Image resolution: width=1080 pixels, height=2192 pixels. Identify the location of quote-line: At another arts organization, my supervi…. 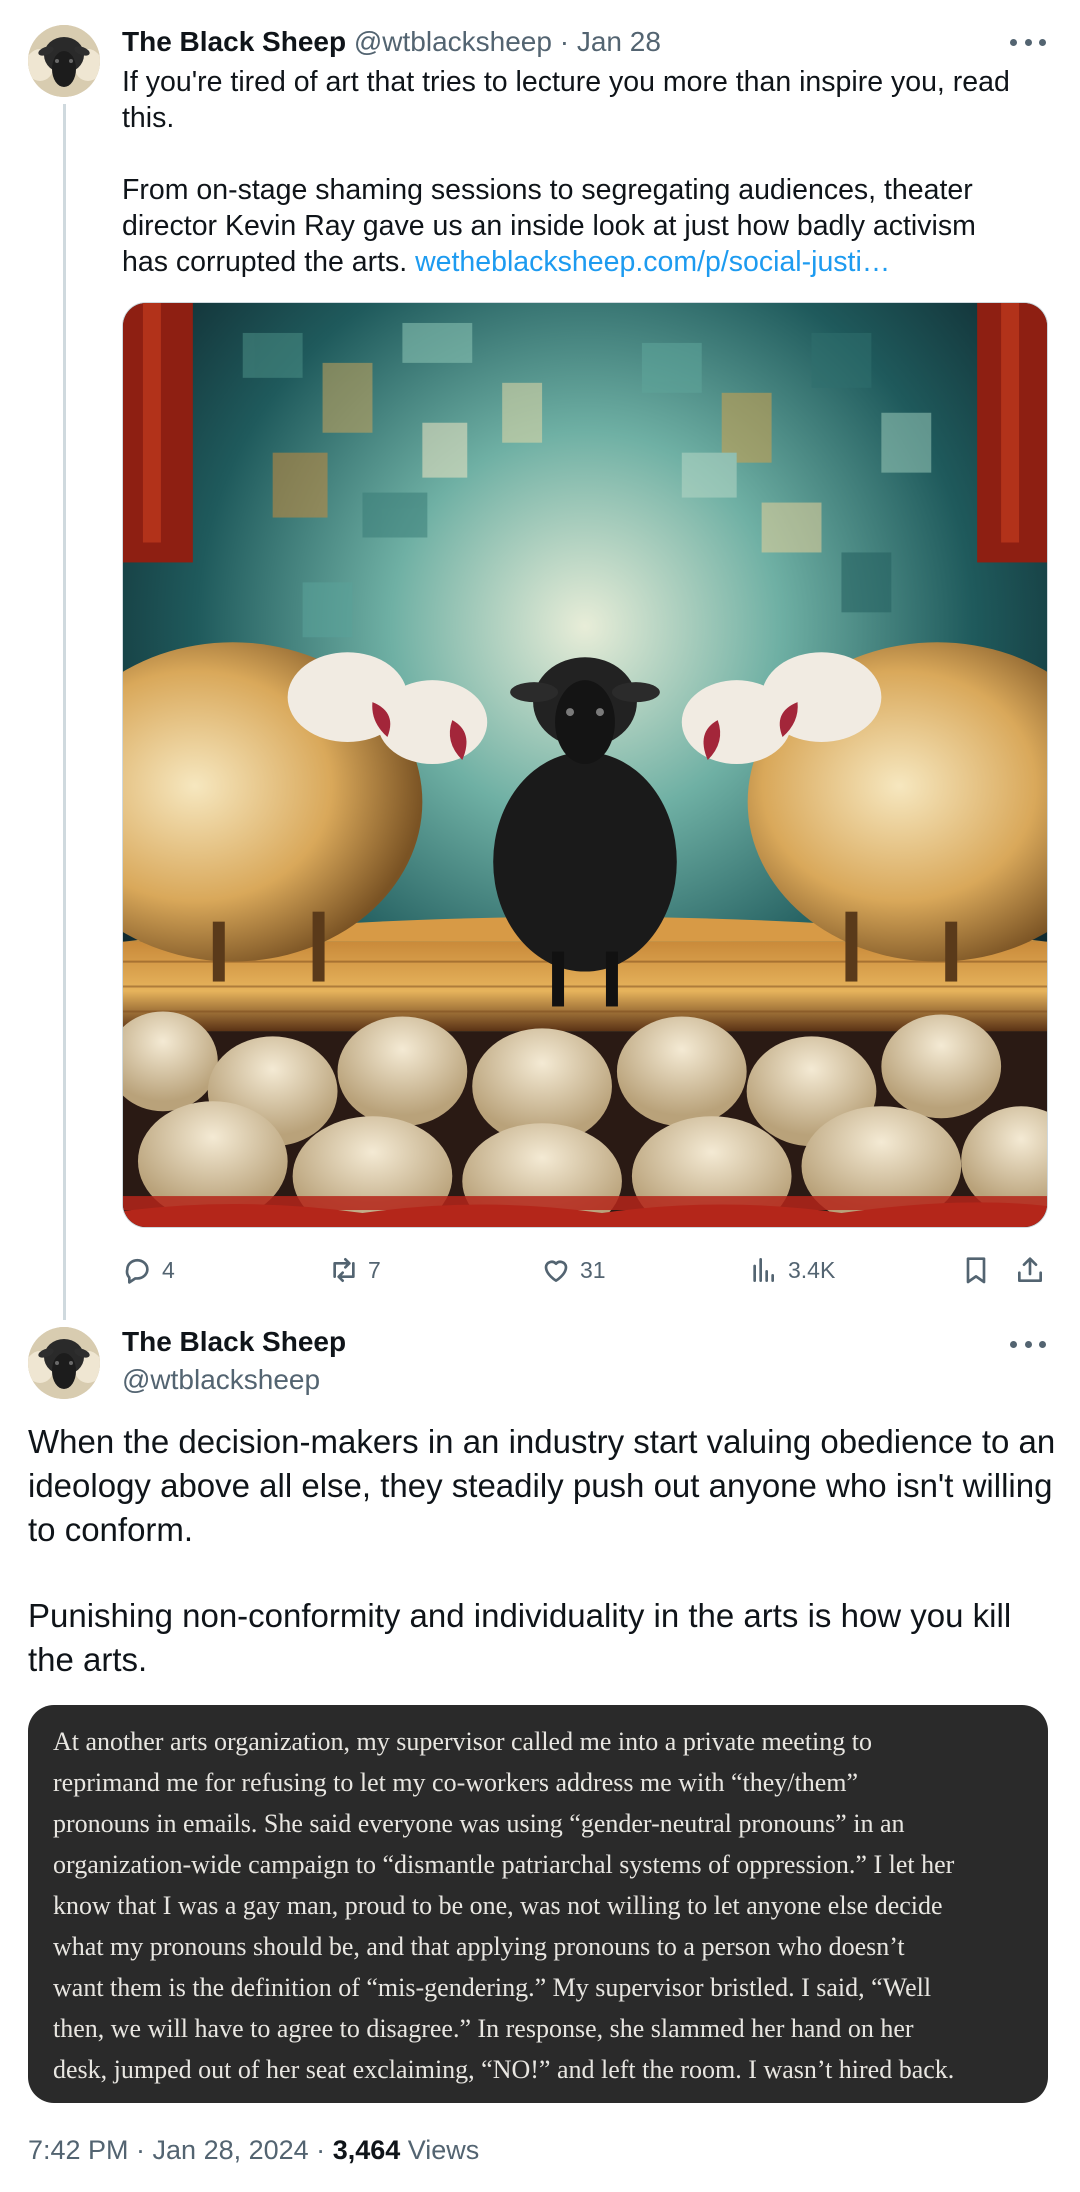
(462, 1741).